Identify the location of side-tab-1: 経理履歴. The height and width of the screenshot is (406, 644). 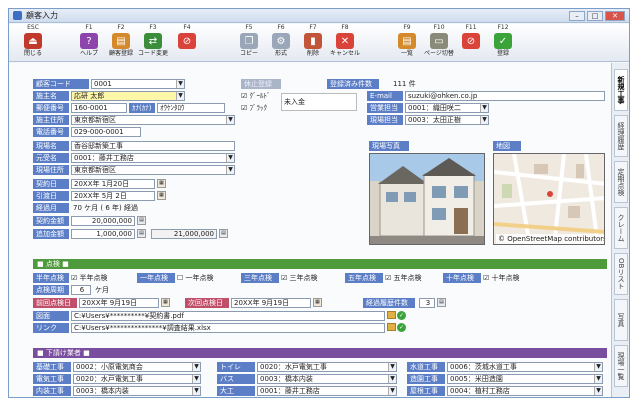
(621, 136).